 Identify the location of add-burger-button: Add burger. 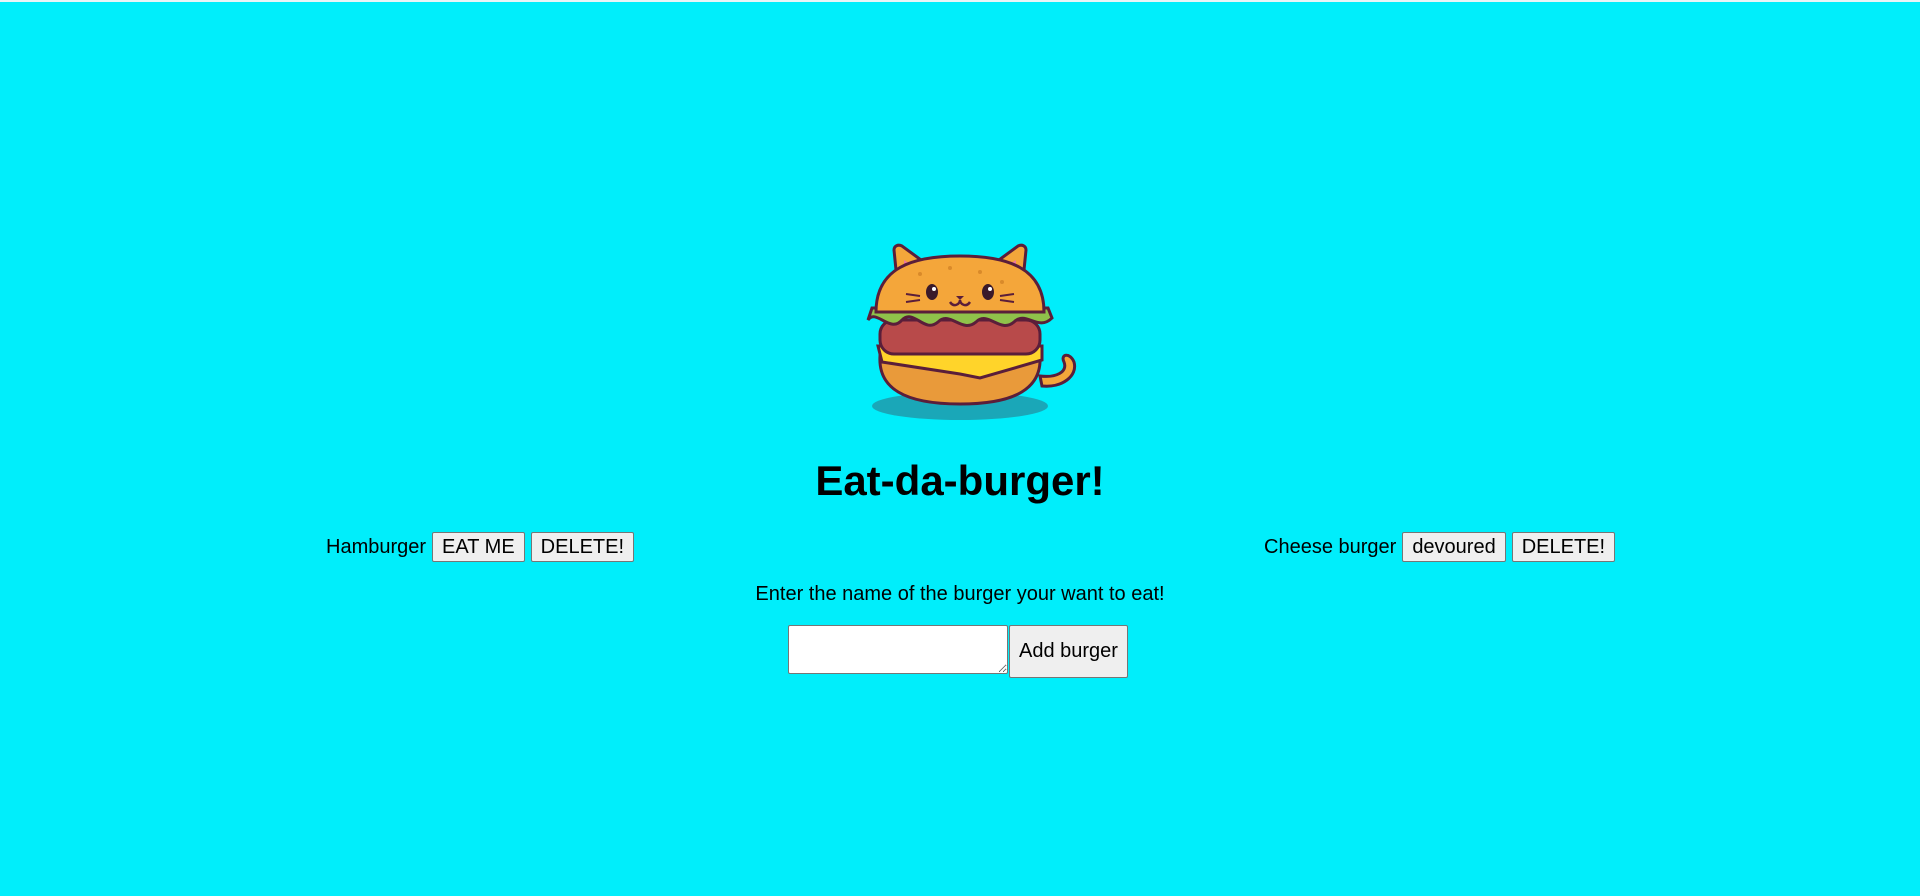
(1068, 651).